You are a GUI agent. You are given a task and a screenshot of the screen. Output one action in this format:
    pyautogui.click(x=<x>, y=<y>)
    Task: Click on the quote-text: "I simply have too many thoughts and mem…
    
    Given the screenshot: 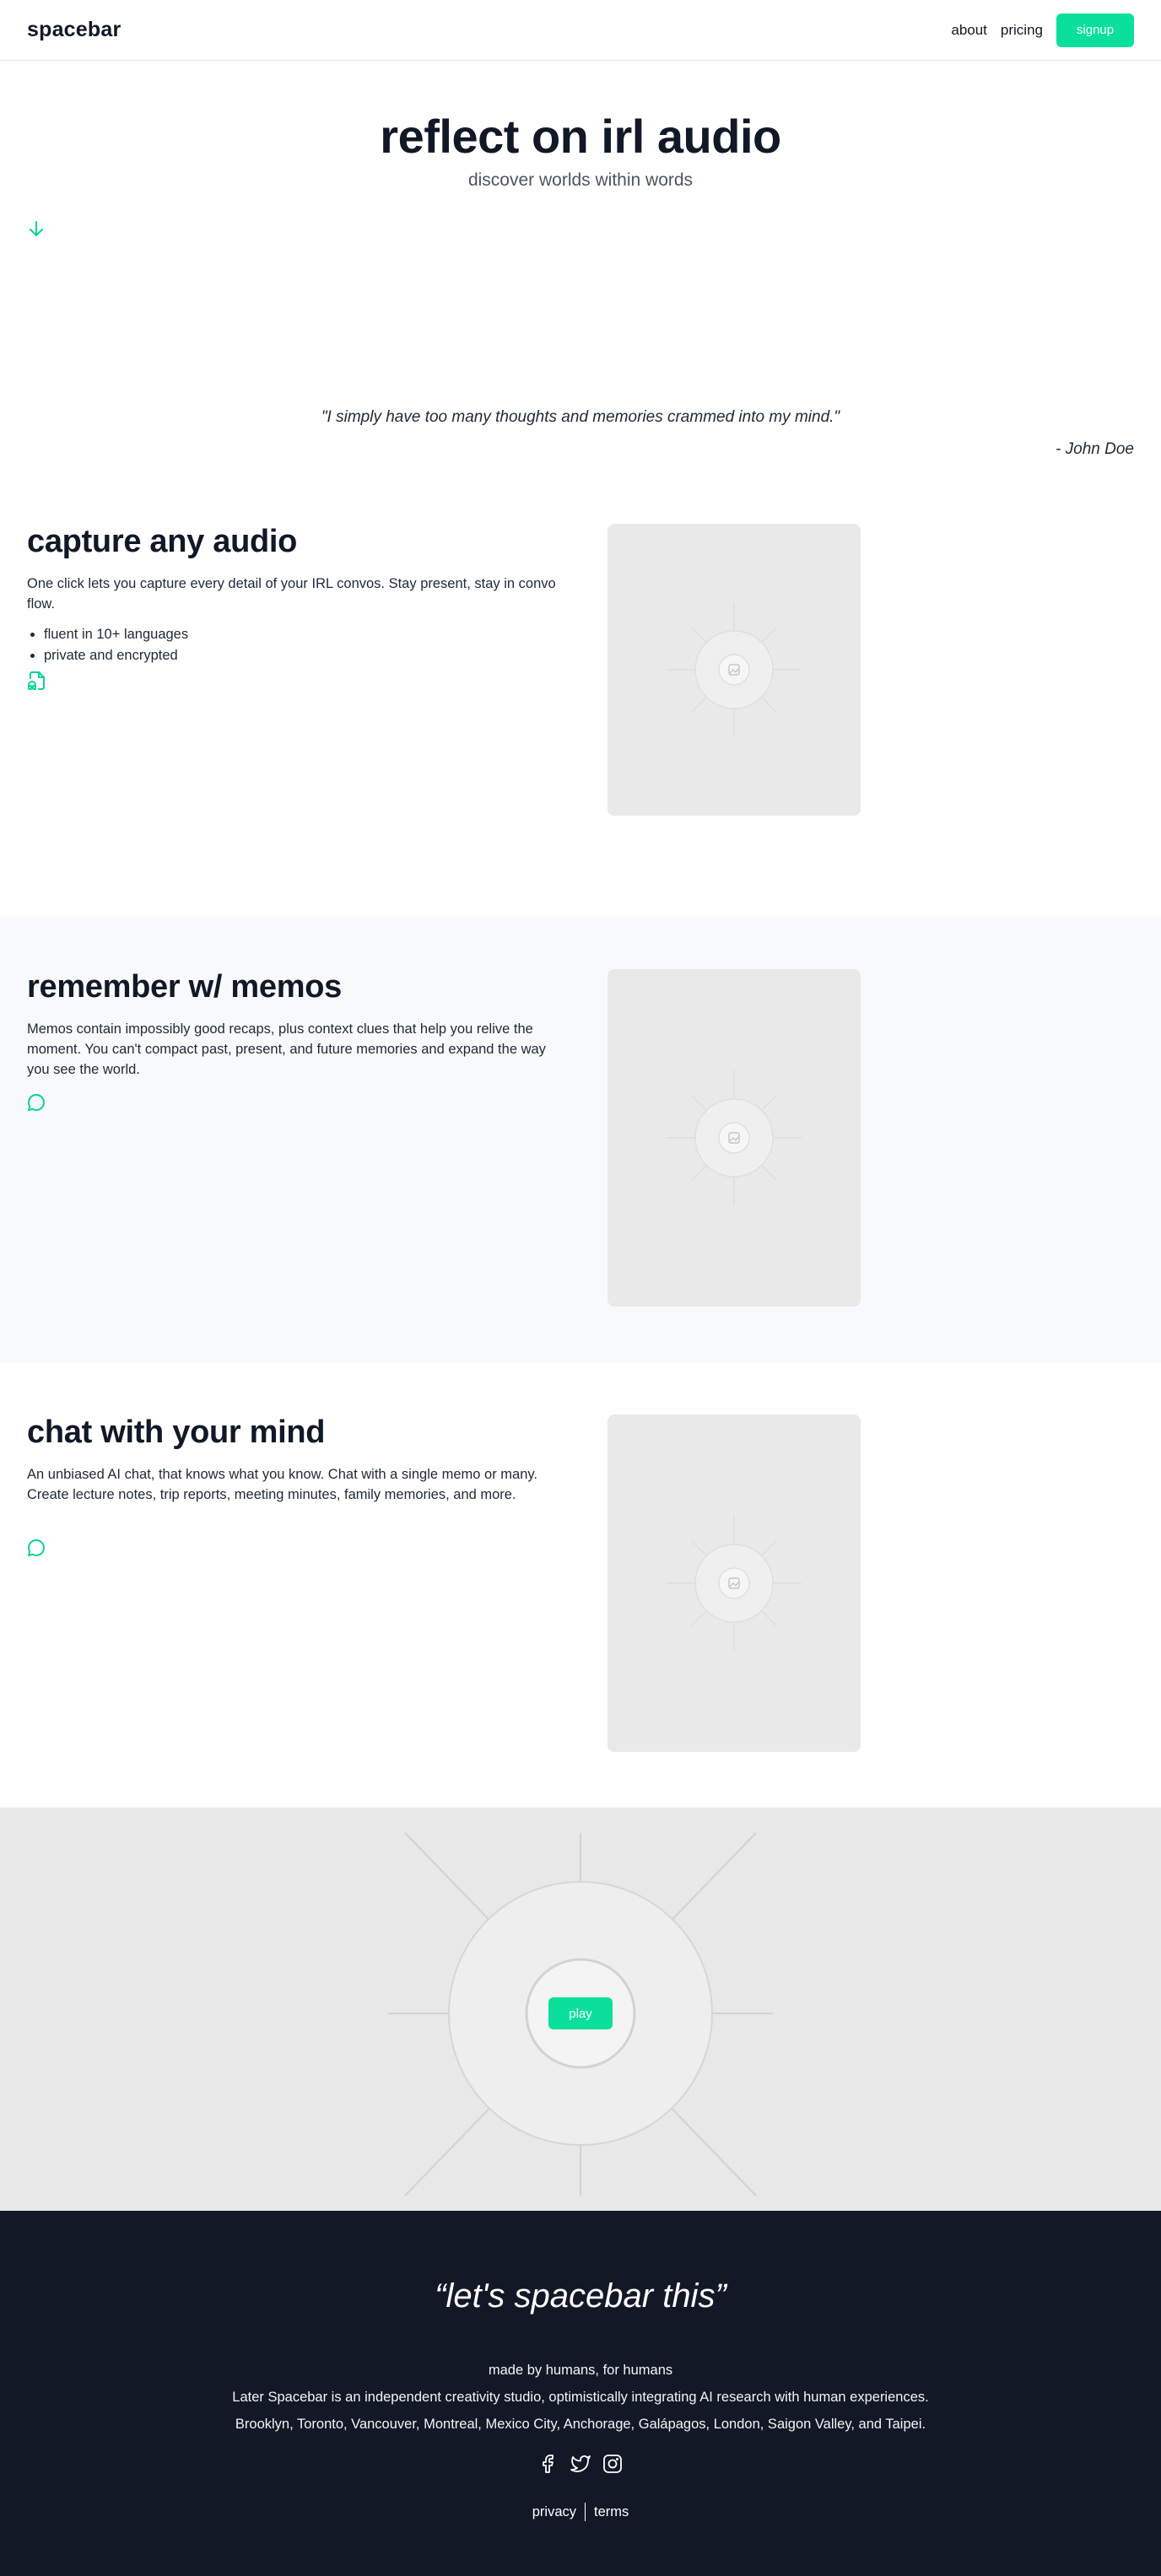 What is the action you would take?
    pyautogui.click(x=580, y=417)
    